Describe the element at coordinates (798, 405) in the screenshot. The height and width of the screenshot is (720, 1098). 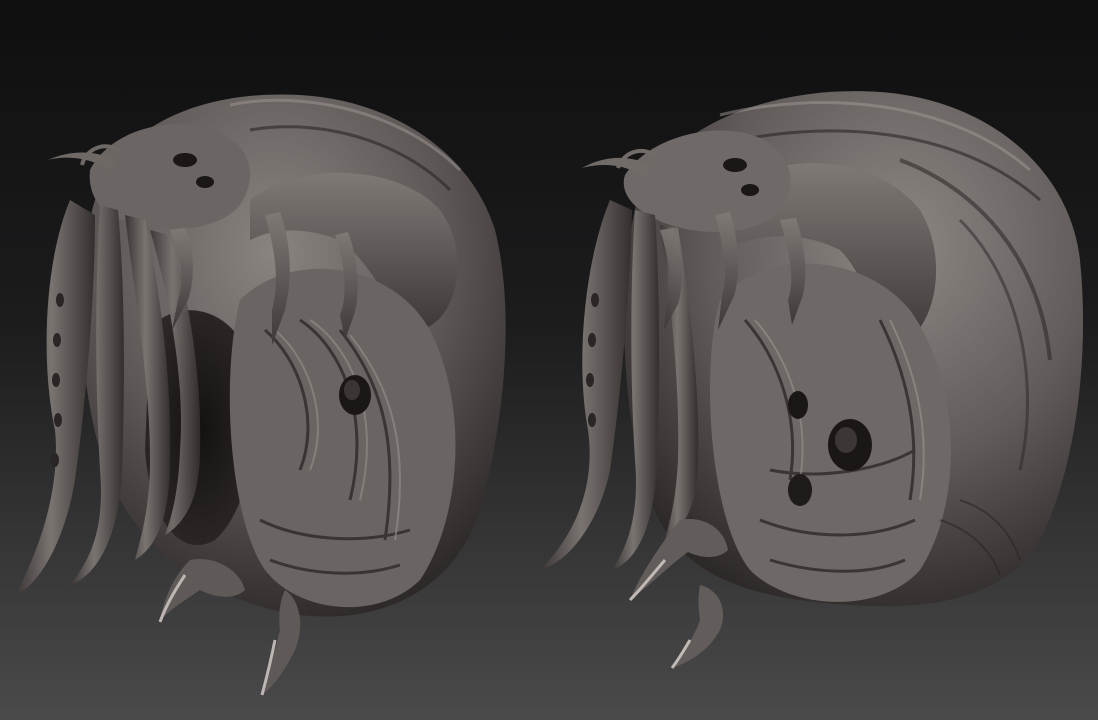
I see `nostril` at that location.